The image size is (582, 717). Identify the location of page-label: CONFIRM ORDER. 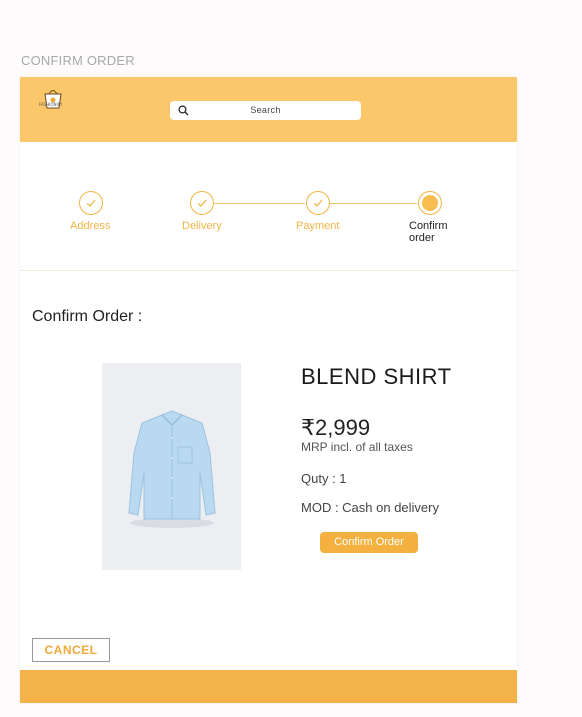
(78, 60).